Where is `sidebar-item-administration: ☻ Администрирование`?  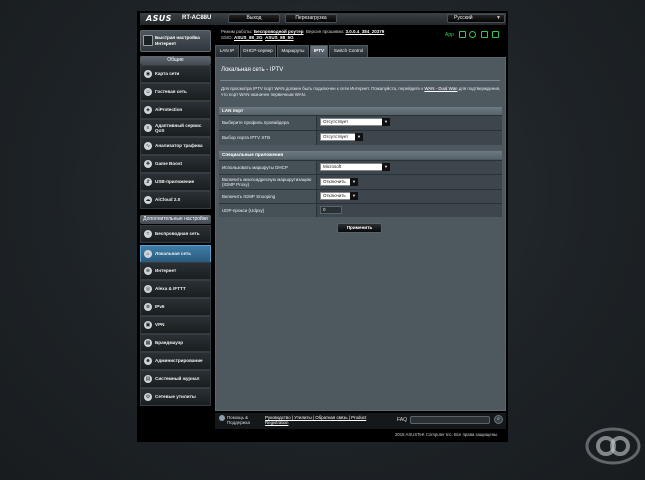
sidebar-item-administration: ☻ Администрирование is located at coordinates (175, 361).